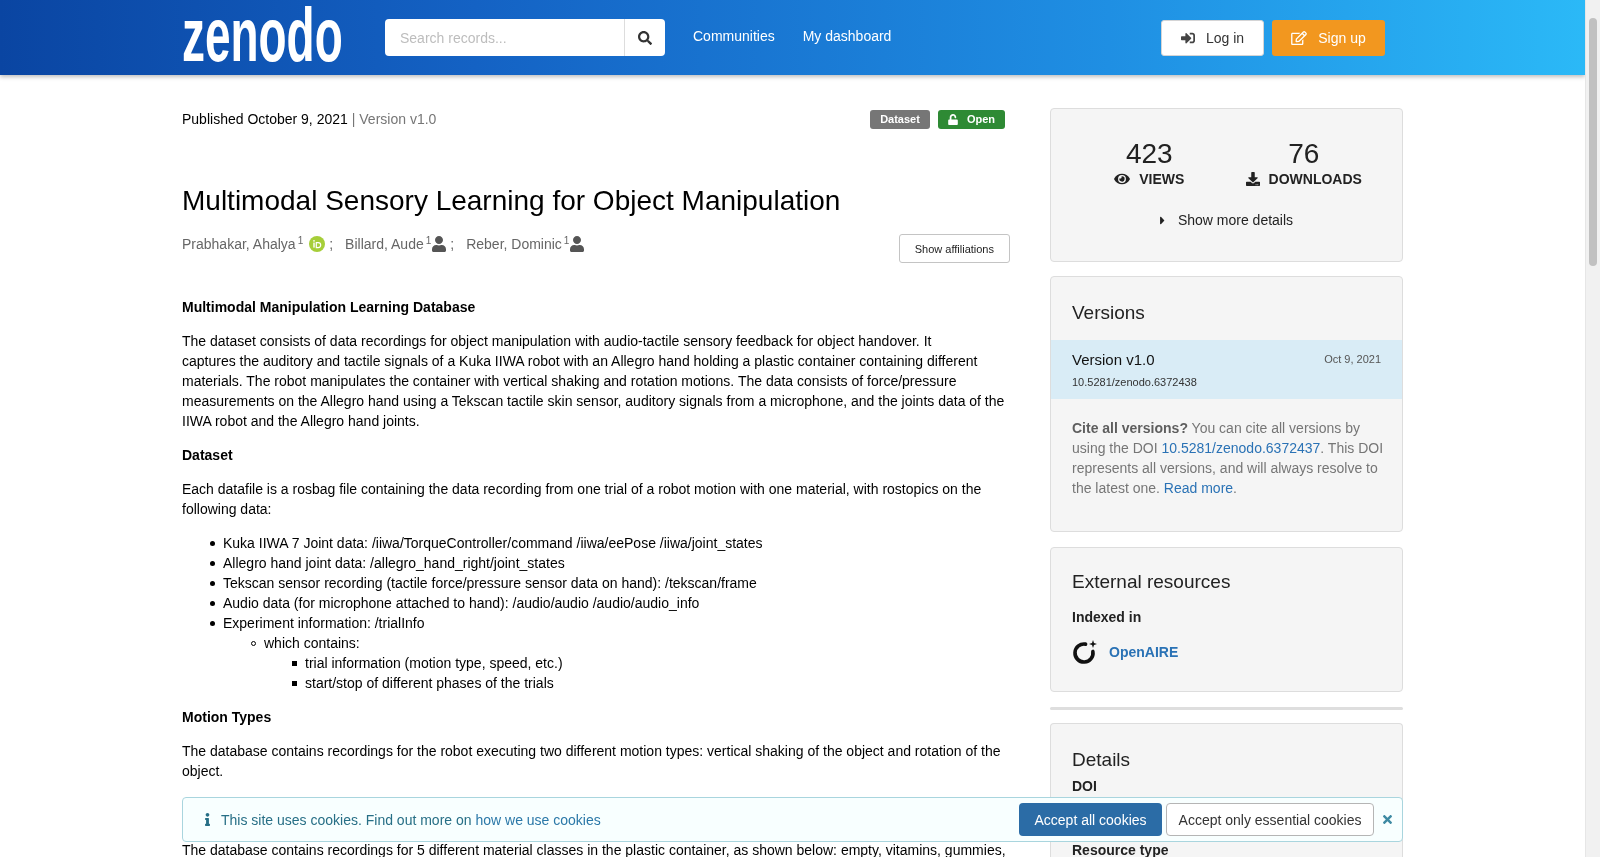 The width and height of the screenshot is (1600, 857). Describe the element at coordinates (1592, 428) in the screenshot. I see `scrollbar` at that location.